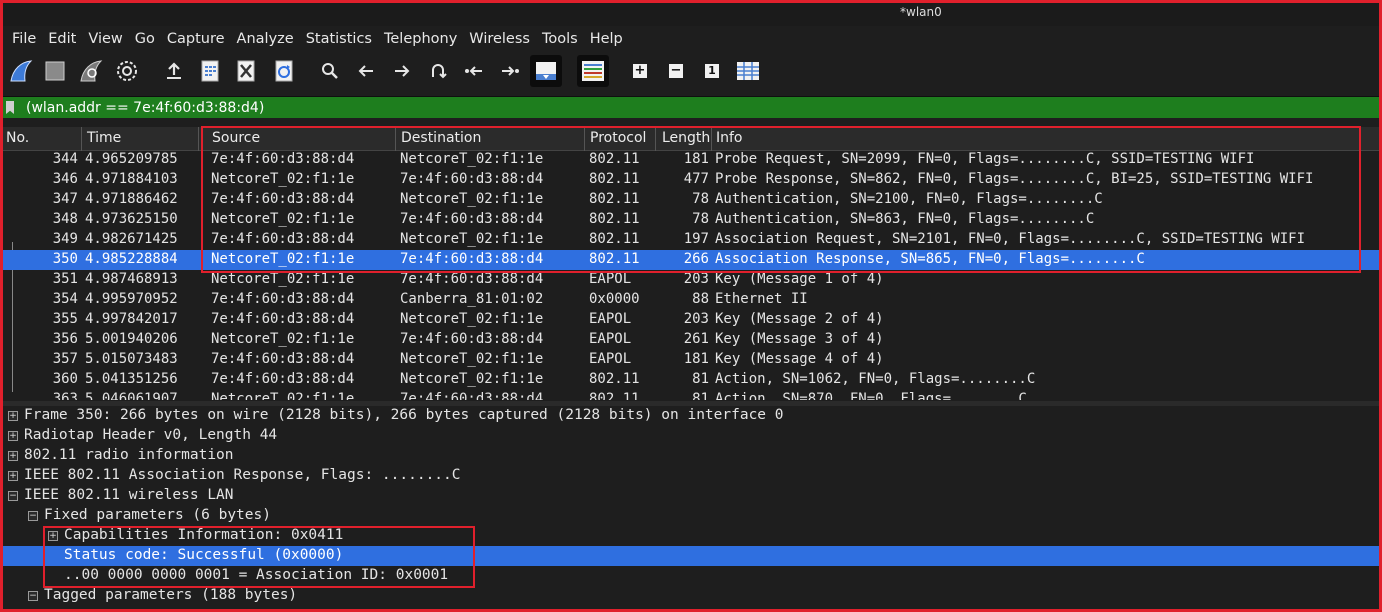  I want to click on detail-tree-item: − IEEE 802.11 wireless LAN, so click(691, 496).